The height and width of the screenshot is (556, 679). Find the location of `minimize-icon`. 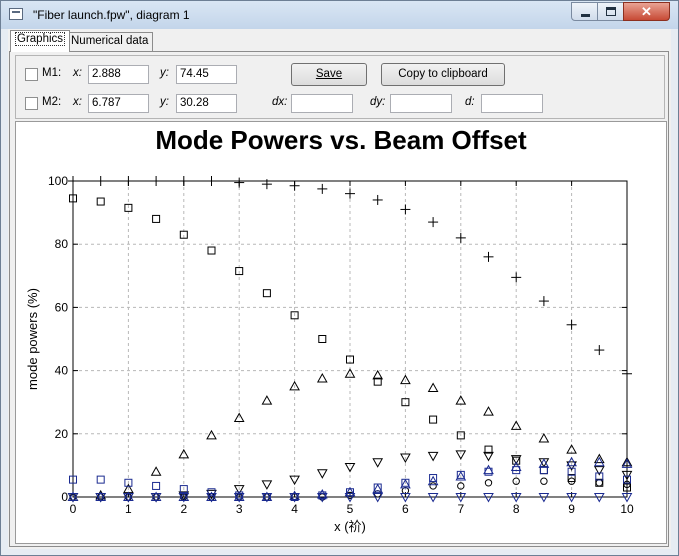

minimize-icon is located at coordinates (584, 11).